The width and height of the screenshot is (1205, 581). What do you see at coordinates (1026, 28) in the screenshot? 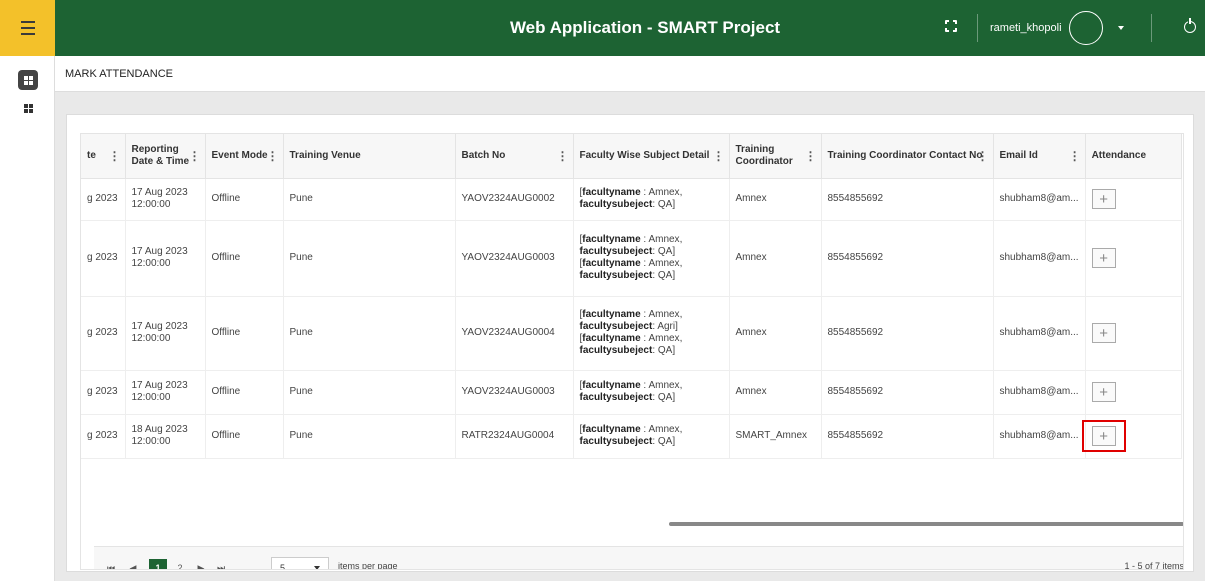
I see `username-label: rameti_khopoli` at bounding box center [1026, 28].